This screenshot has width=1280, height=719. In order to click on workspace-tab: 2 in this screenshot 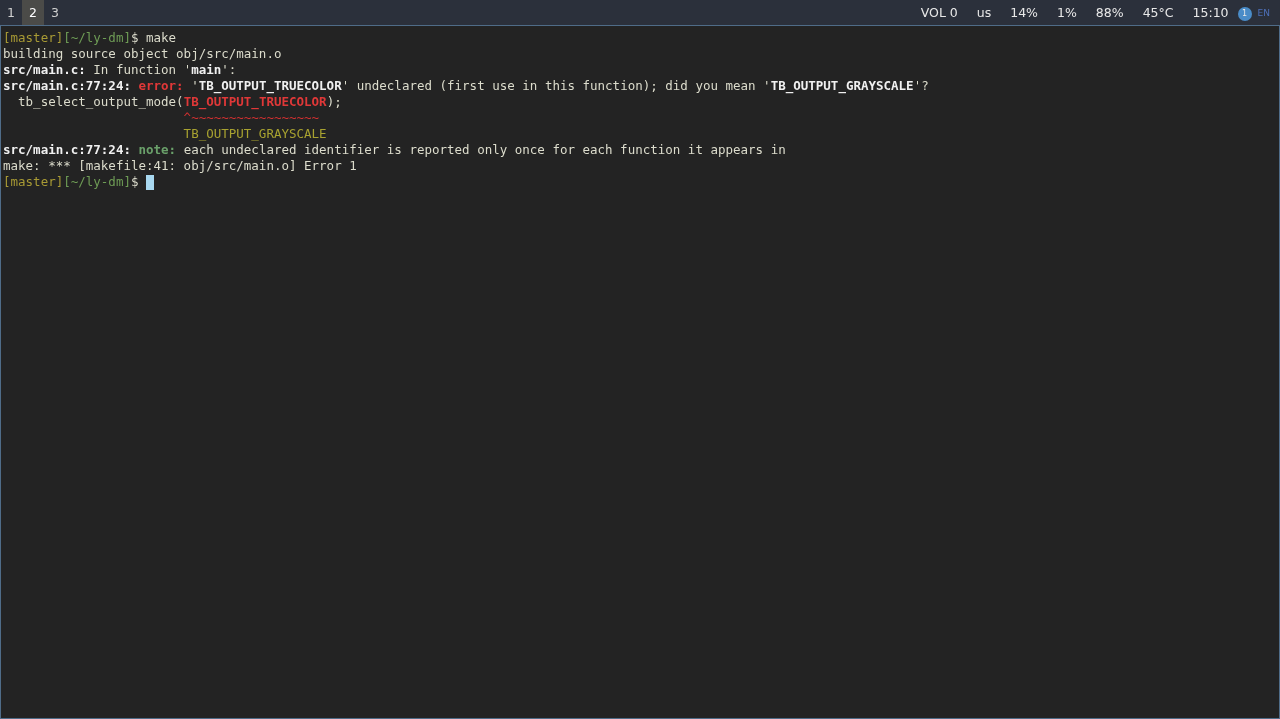, I will do `click(33, 12)`.